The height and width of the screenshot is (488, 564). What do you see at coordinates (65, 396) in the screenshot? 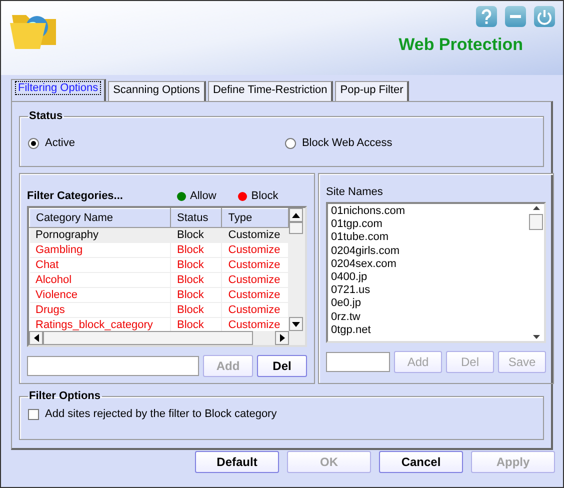
I see `group-title: Filter Options` at bounding box center [65, 396].